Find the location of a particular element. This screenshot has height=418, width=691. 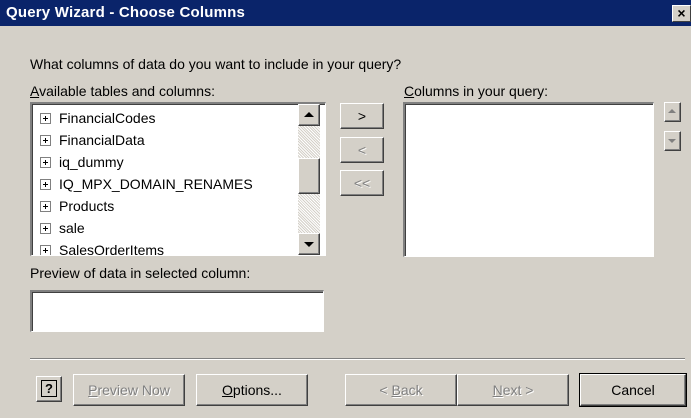

remove-column-button: < is located at coordinates (362, 150).